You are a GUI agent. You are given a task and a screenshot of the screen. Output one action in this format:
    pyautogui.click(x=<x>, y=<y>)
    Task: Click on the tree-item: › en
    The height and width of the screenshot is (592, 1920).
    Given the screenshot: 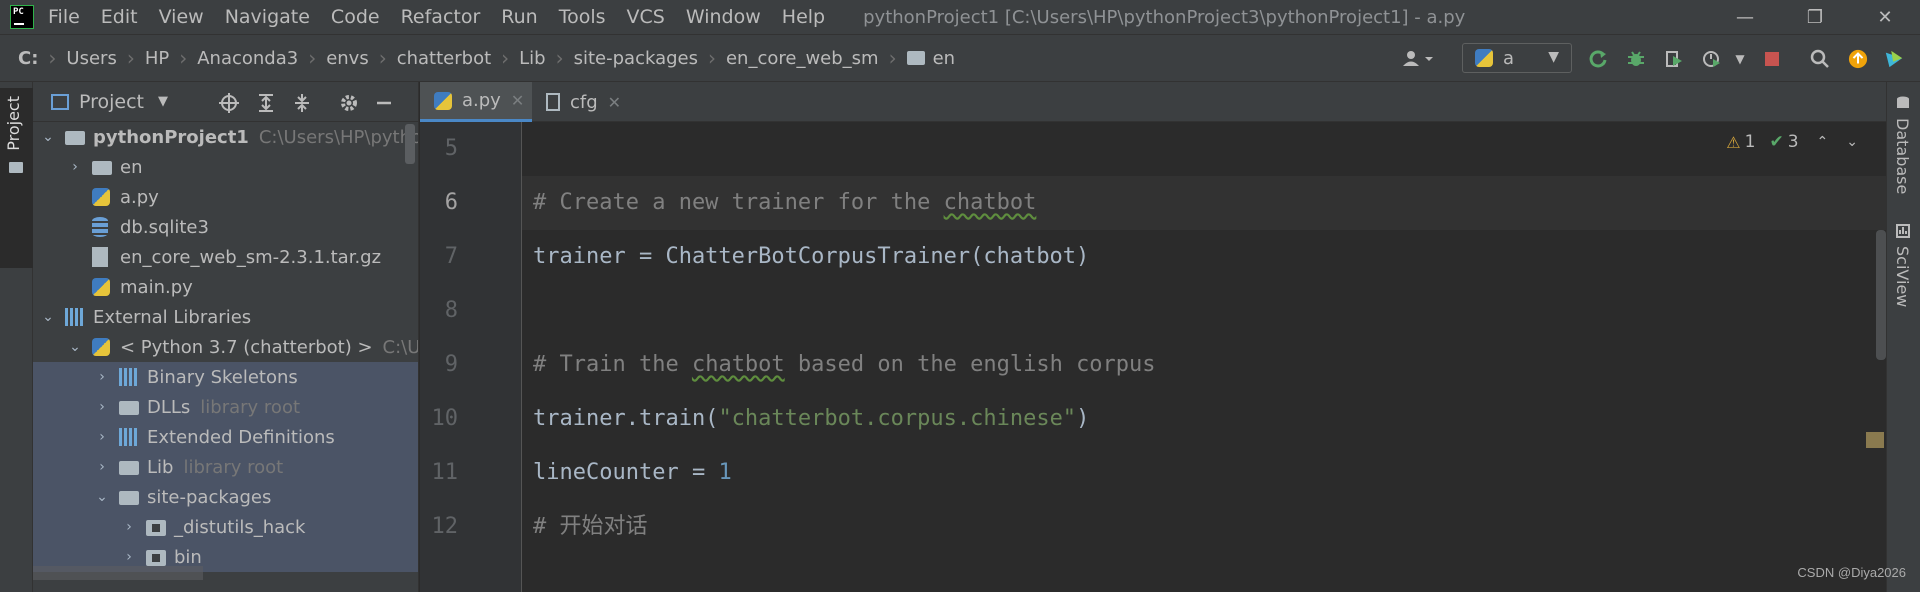 What is the action you would take?
    pyautogui.click(x=225, y=167)
    